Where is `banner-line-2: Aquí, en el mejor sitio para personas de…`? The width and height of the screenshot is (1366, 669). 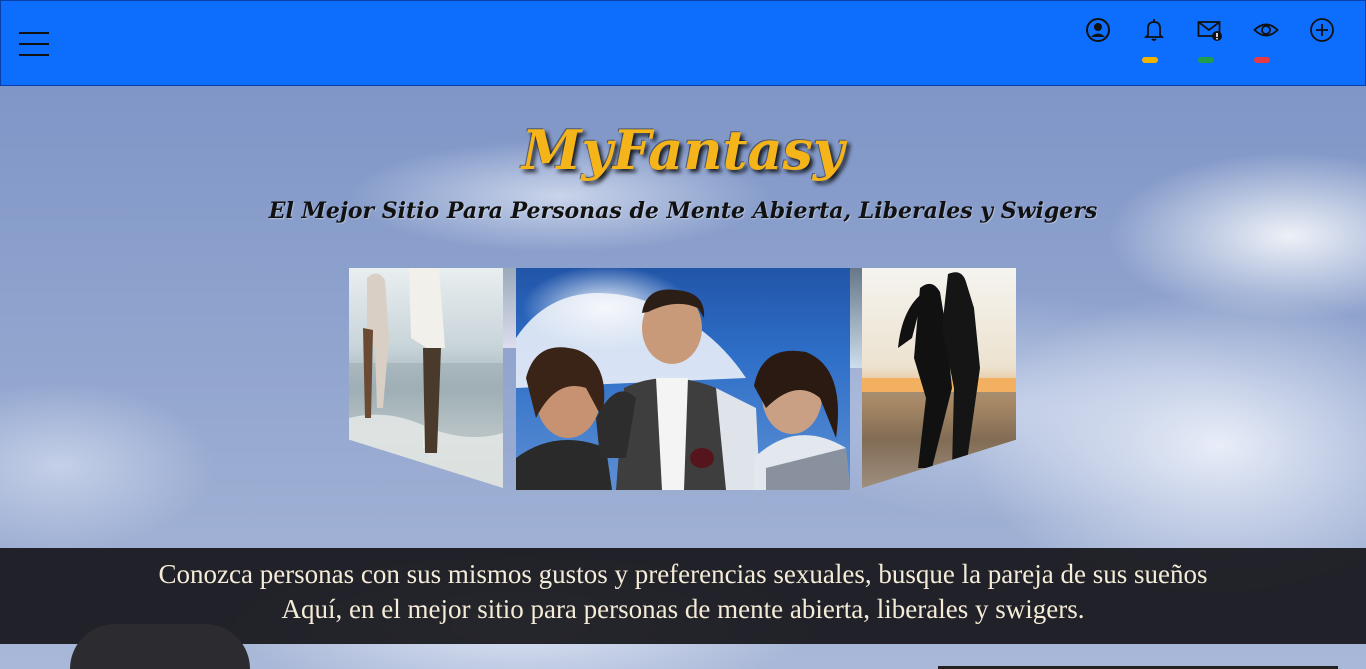
banner-line-2: Aquí, en el mejor sitio para personas de… is located at coordinates (683, 609).